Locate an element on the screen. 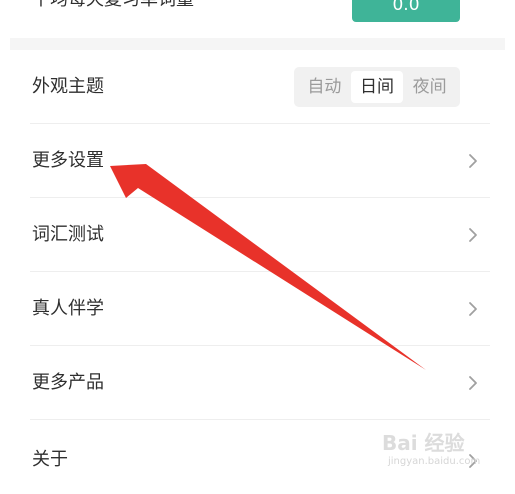  baidu-jingyan-watermark: Bai 经验 jingyan.baidu.com is located at coordinates (435, 450).